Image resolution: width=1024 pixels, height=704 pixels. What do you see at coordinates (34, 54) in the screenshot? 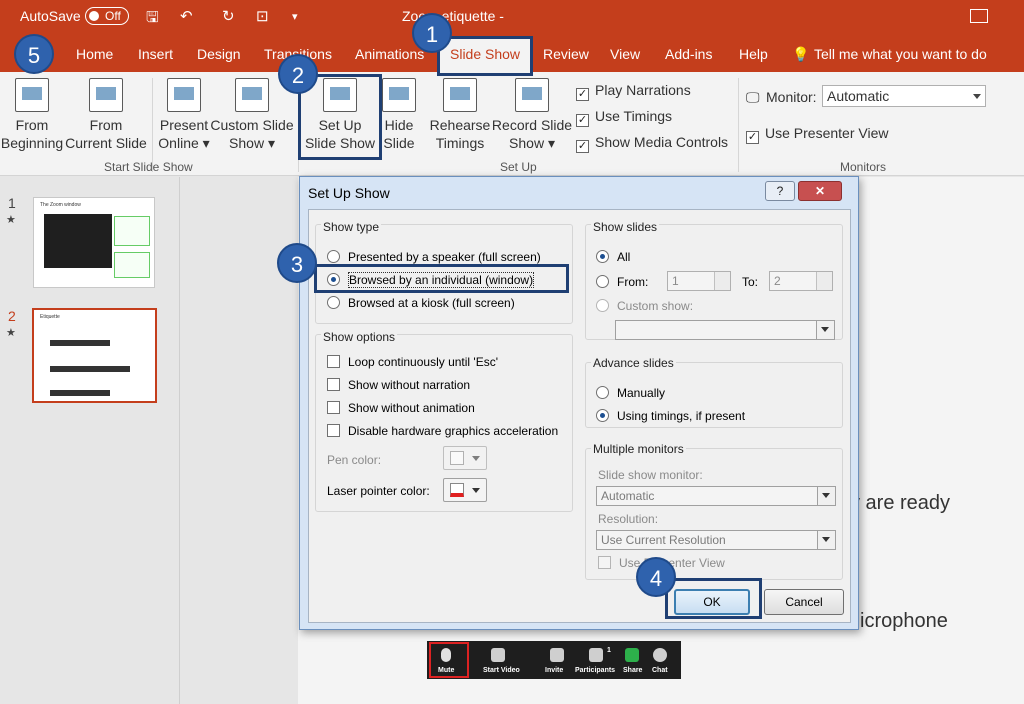
I see `step-badge-5: 5` at bounding box center [34, 54].